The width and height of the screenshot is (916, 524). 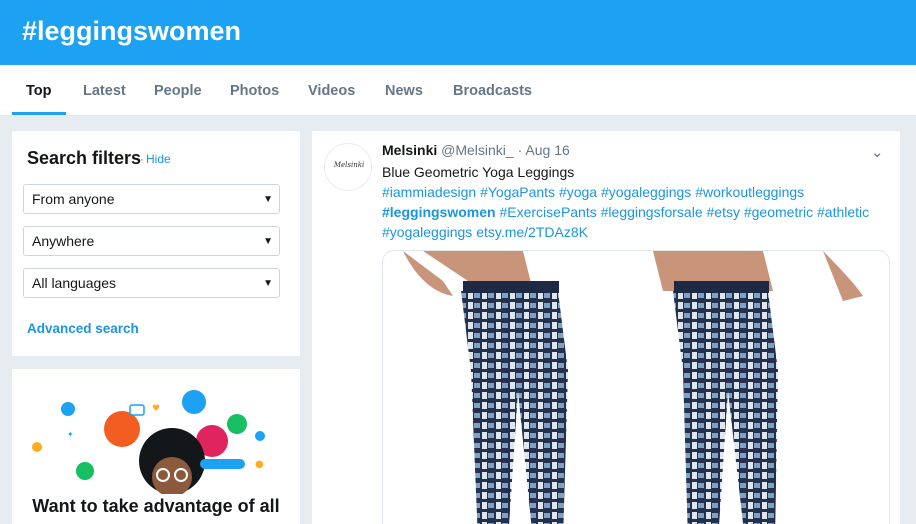 What do you see at coordinates (652, 212) in the screenshot?
I see `hashtag-link: #leggingsforsale` at bounding box center [652, 212].